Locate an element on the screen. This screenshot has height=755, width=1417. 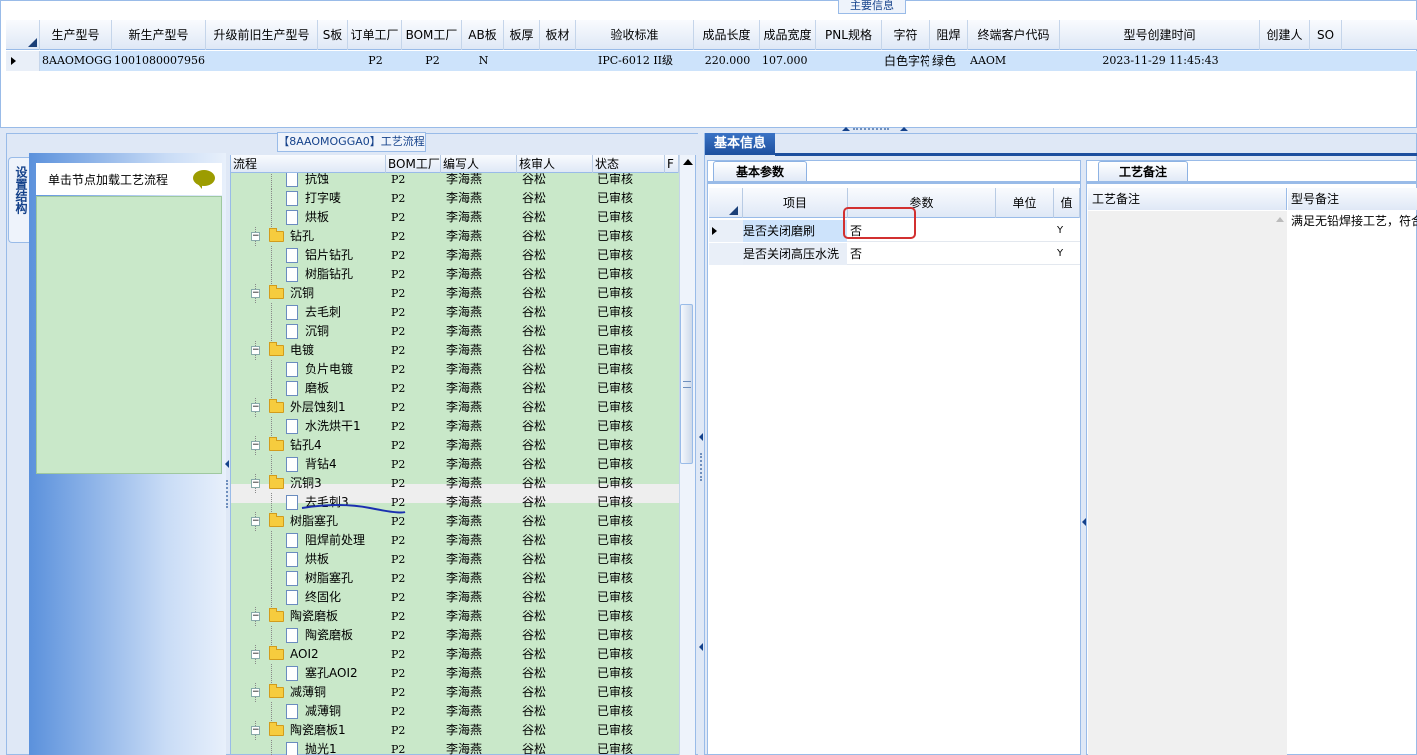
tree-row: 水洗烘干1 P2 李海燕 谷松 已审核 is located at coordinates (455, 426).